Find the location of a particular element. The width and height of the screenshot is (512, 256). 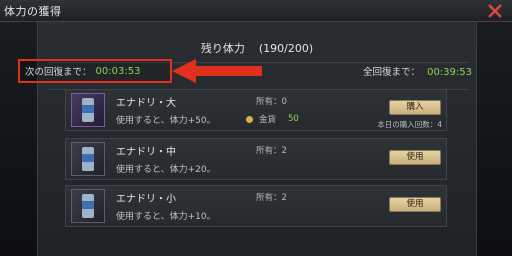

next-recovery-time: 00:03:53 is located at coordinates (118, 71).